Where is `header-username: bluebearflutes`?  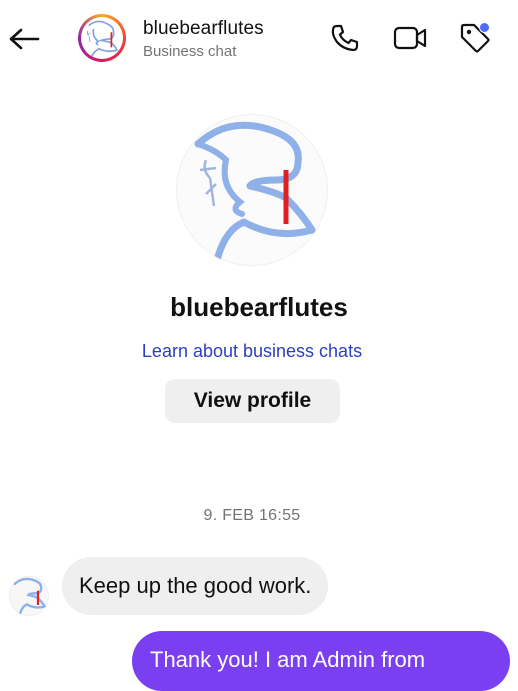
header-username: bluebearflutes is located at coordinates (203, 29).